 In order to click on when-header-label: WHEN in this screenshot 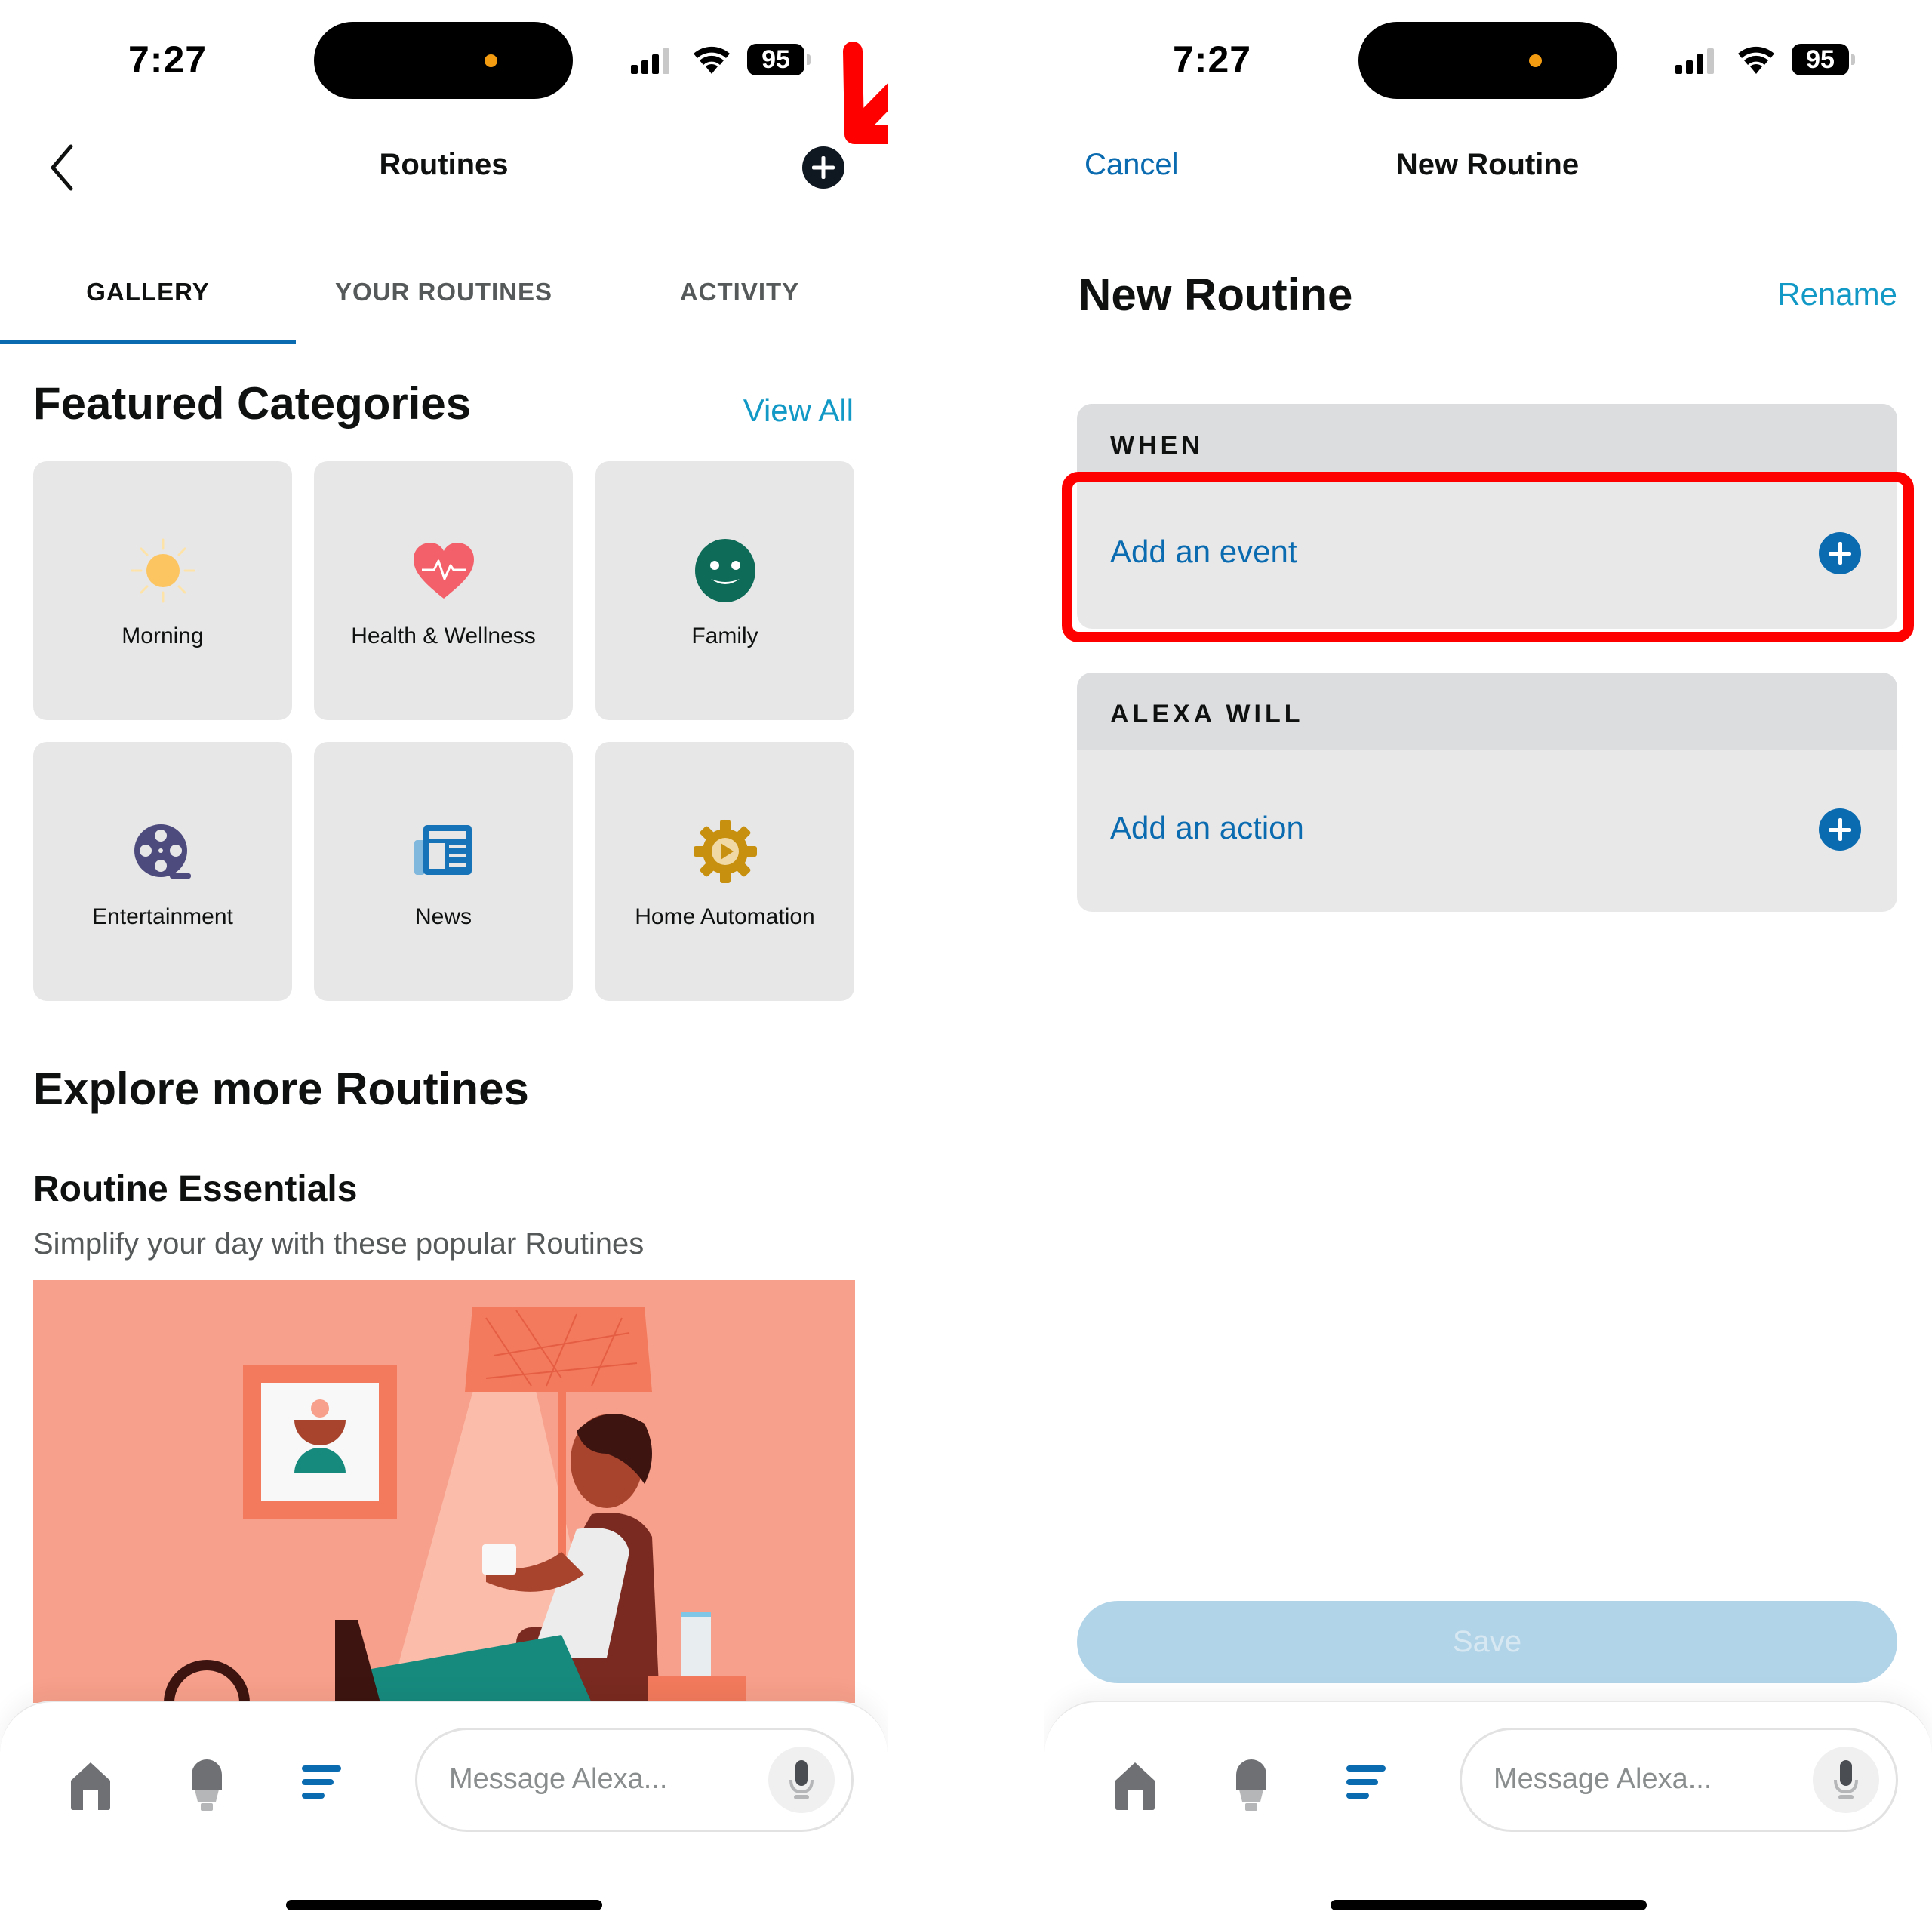, I will do `click(1157, 445)`.